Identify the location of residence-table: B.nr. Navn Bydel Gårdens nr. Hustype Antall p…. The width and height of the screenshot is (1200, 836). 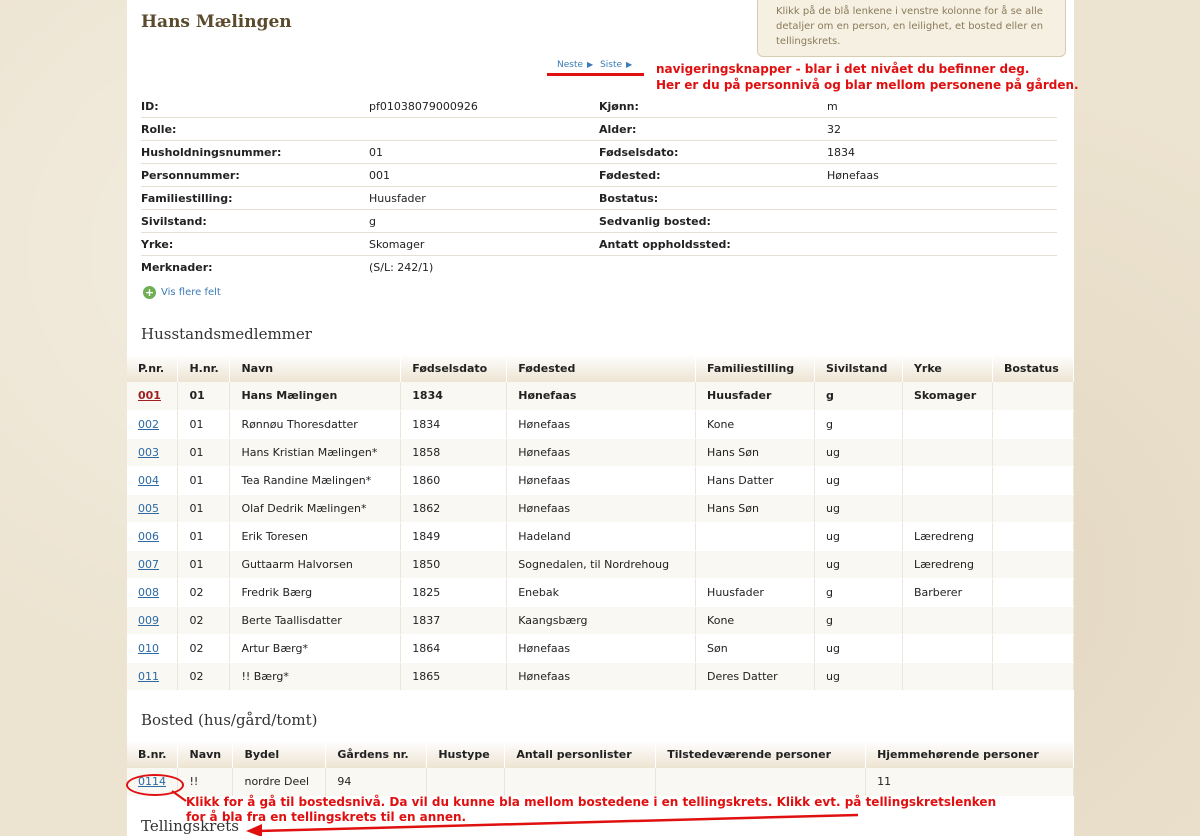
(600, 769).